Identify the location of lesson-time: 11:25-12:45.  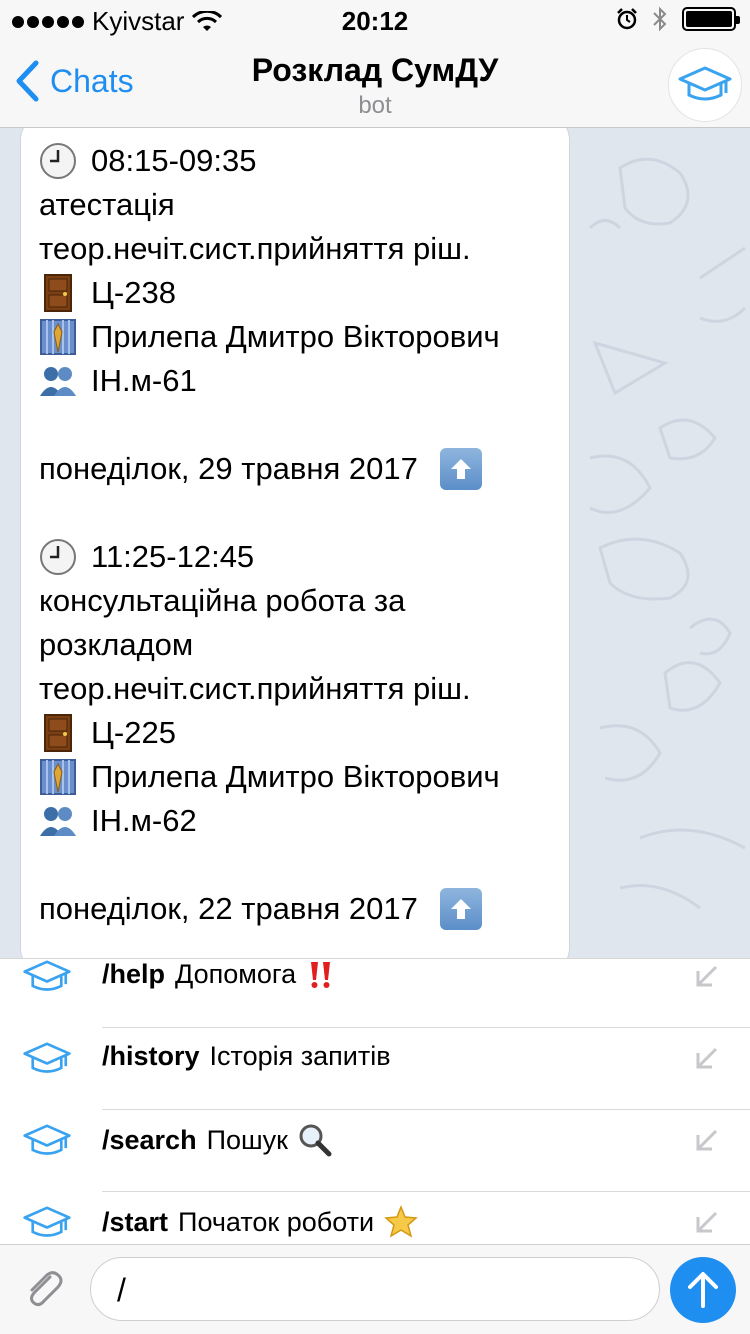
(173, 556).